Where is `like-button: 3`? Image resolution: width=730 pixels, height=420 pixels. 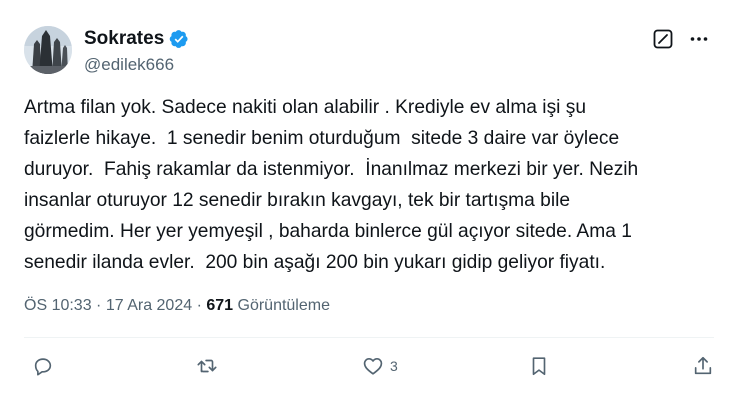
like-button: 3 is located at coordinates (380, 366).